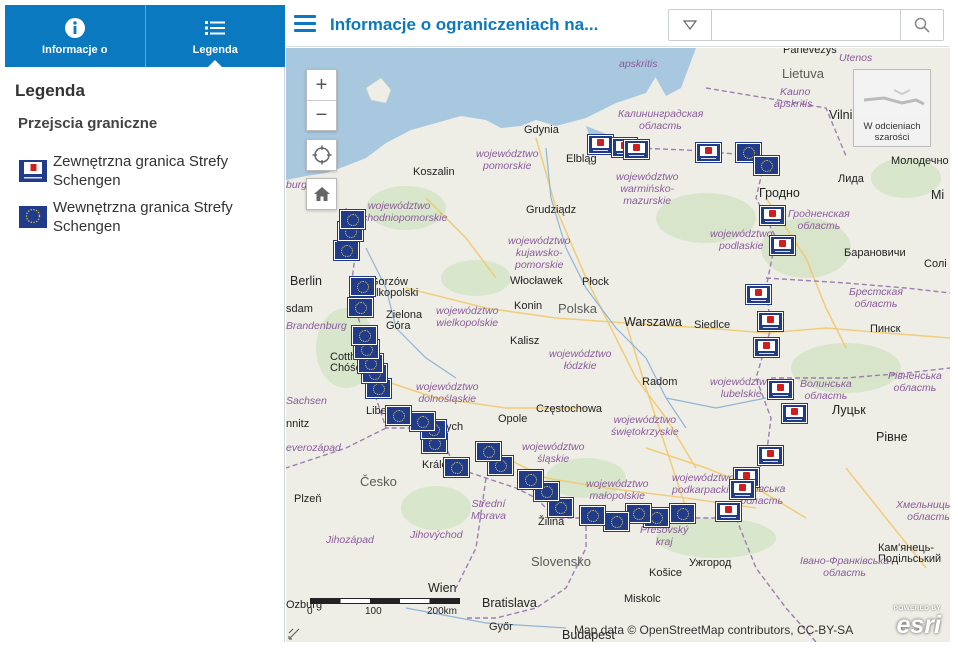 The image size is (958, 650). I want to click on home-control, so click(321, 194).